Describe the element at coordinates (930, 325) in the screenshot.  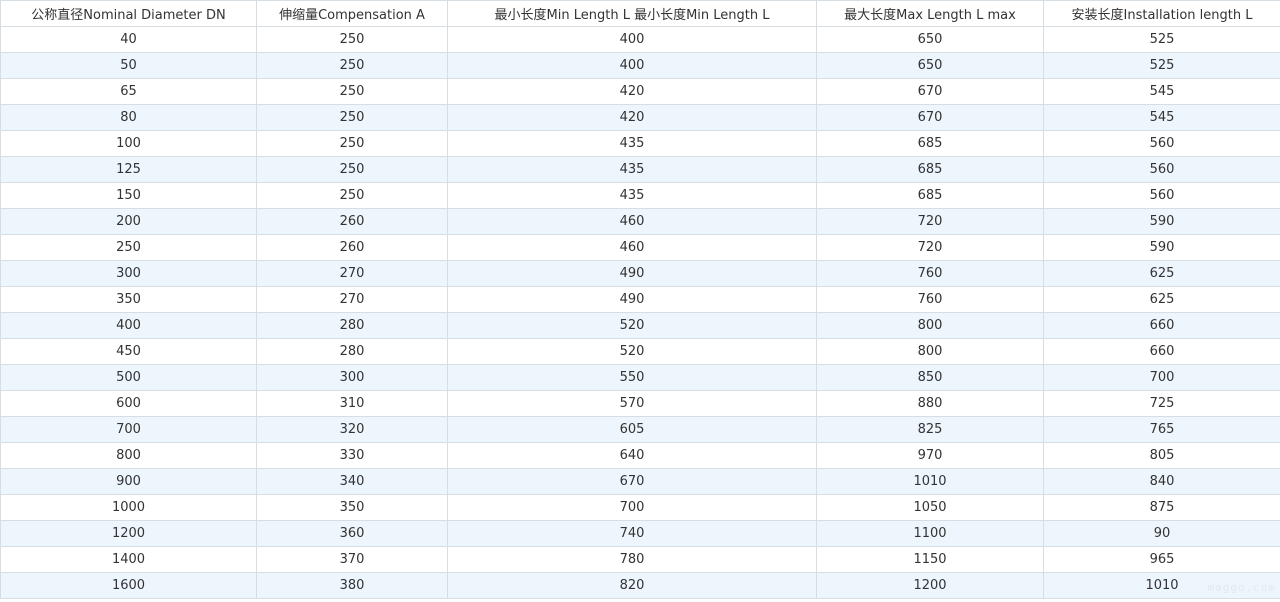
I see `cell-max-length: 800` at that location.